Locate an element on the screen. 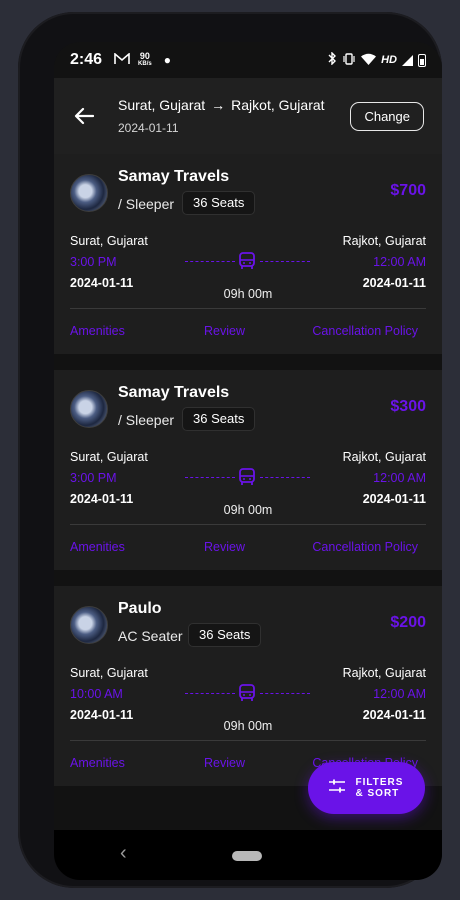  status-icons: HD is located at coordinates (377, 59).